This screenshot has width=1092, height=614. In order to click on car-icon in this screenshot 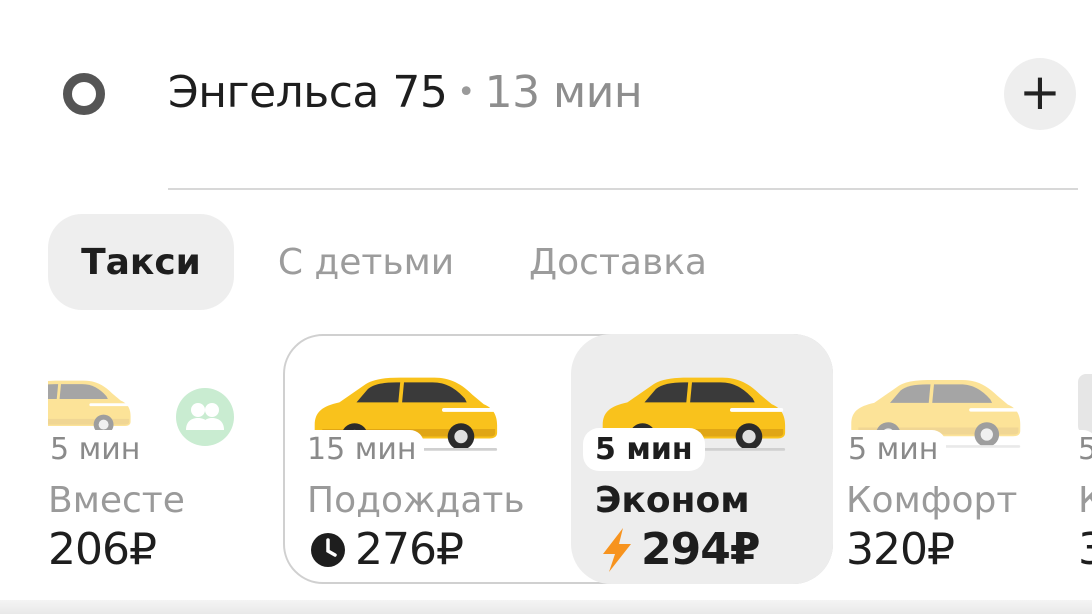, I will do `click(1085, 404)`.